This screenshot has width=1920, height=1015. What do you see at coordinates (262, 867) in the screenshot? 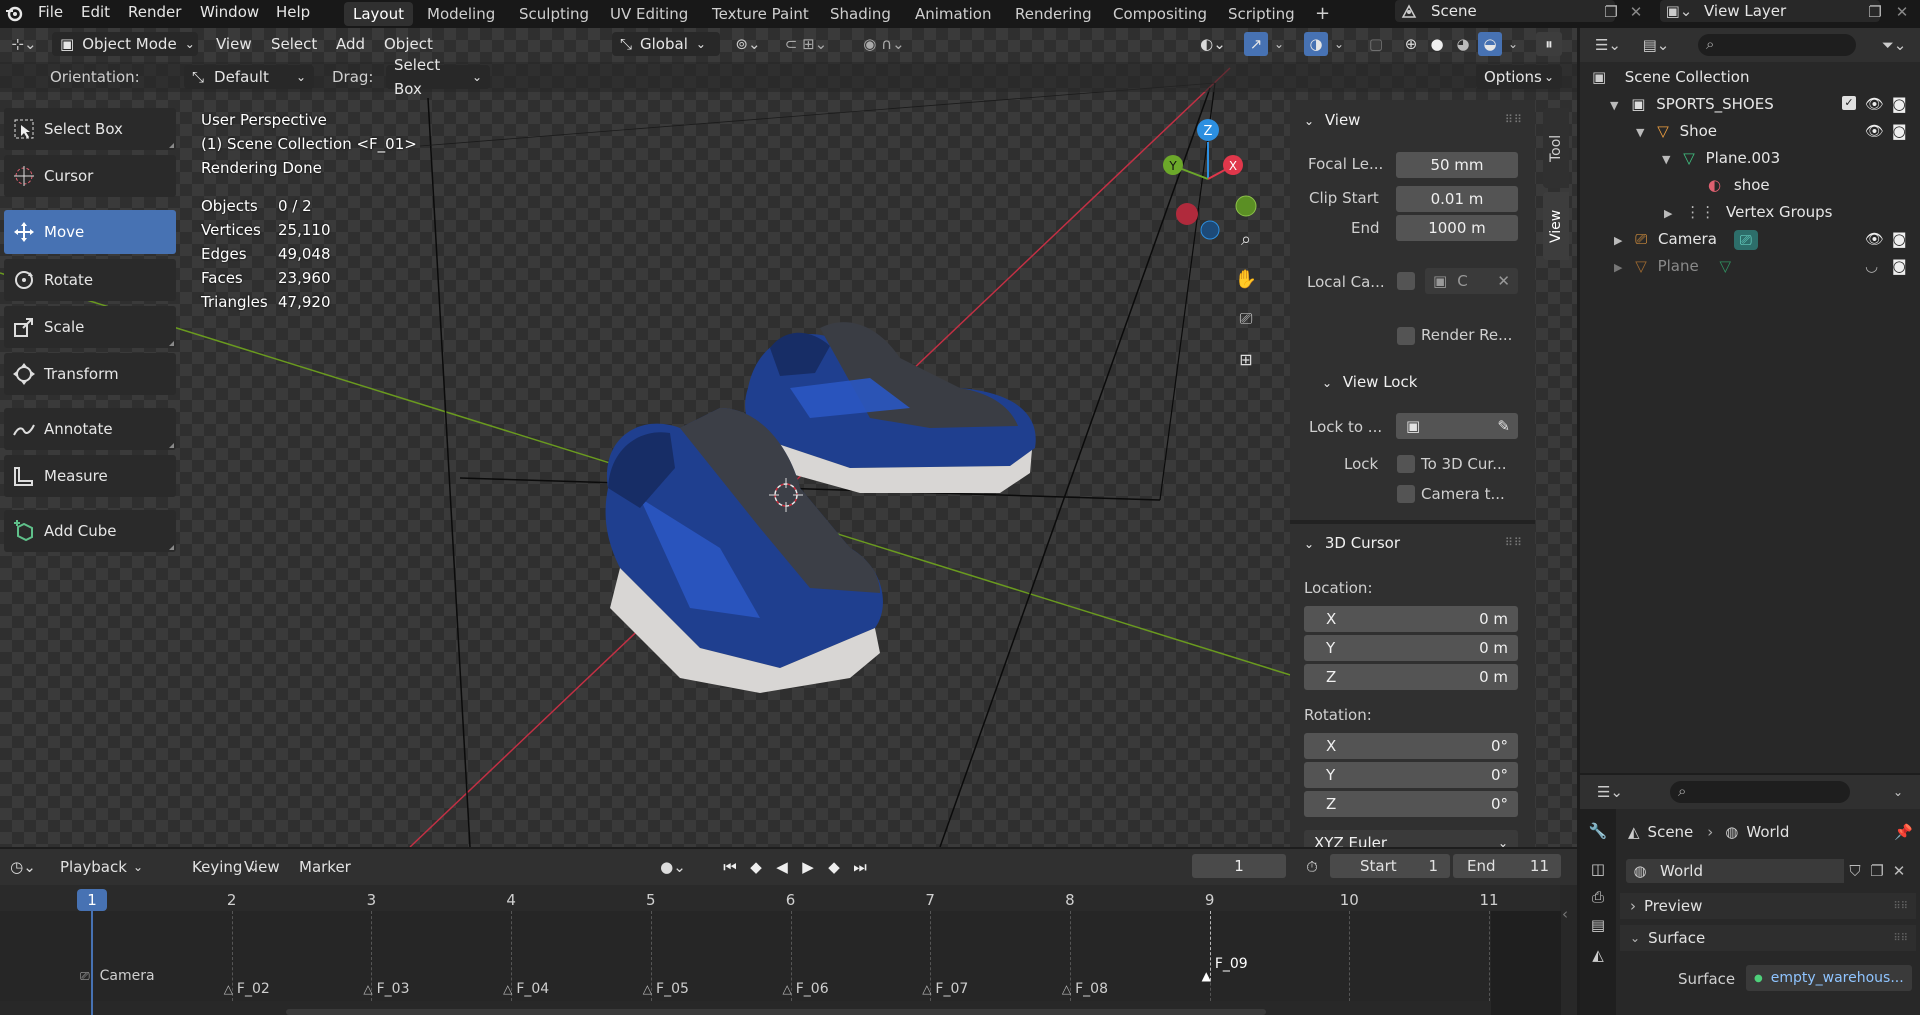
I see `timeline-menu-view: View` at bounding box center [262, 867].